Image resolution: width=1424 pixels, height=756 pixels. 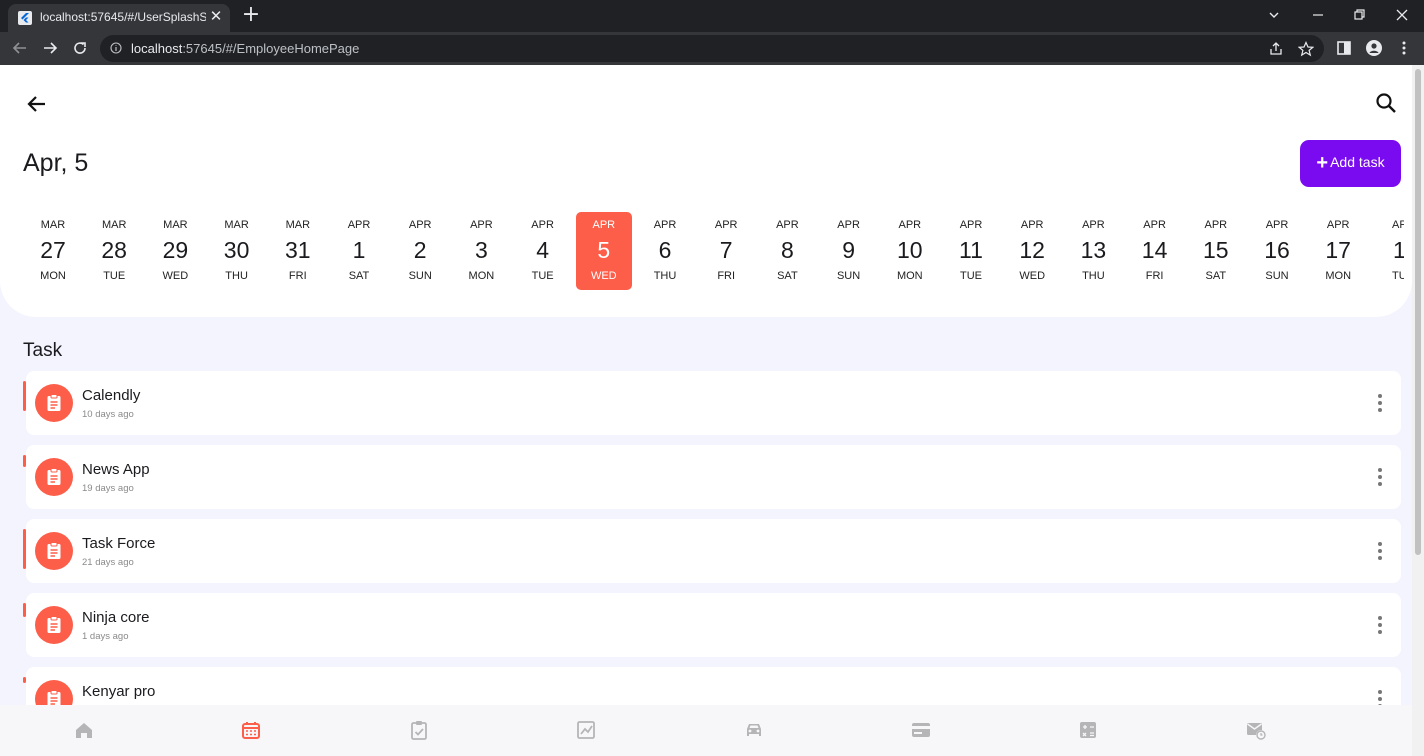 I want to click on date-weekday: WED, so click(x=1032, y=276).